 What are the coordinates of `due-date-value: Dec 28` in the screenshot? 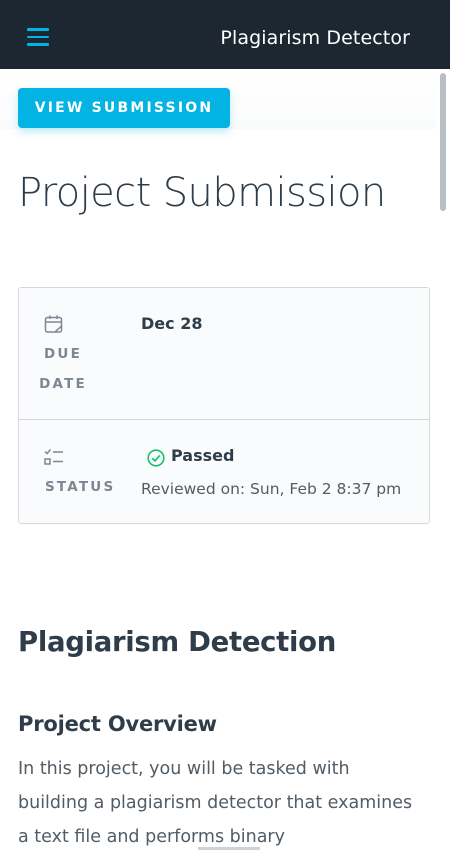 It's located at (172, 323).